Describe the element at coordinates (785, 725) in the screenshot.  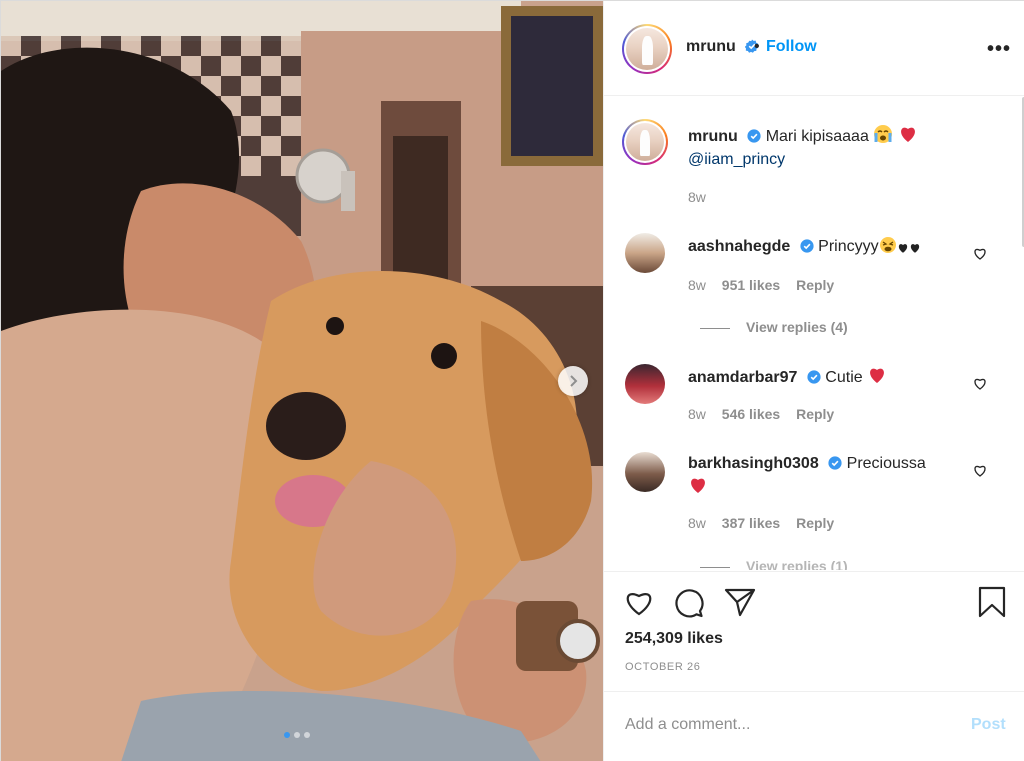
I see `comment-input` at that location.